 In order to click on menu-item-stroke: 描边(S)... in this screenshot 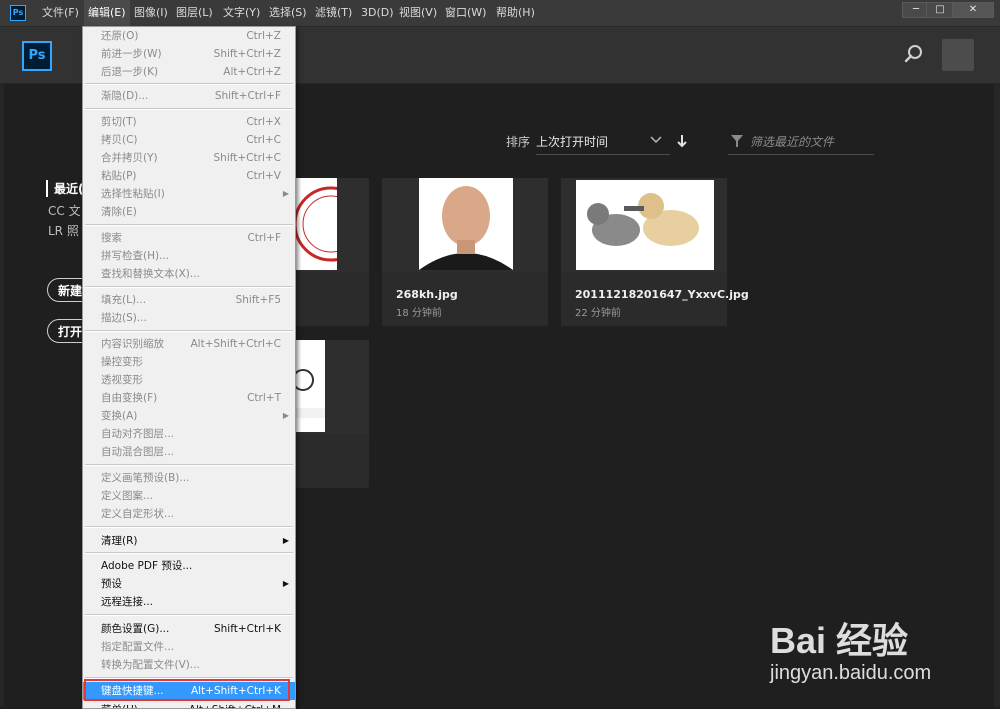, I will do `click(189, 318)`.